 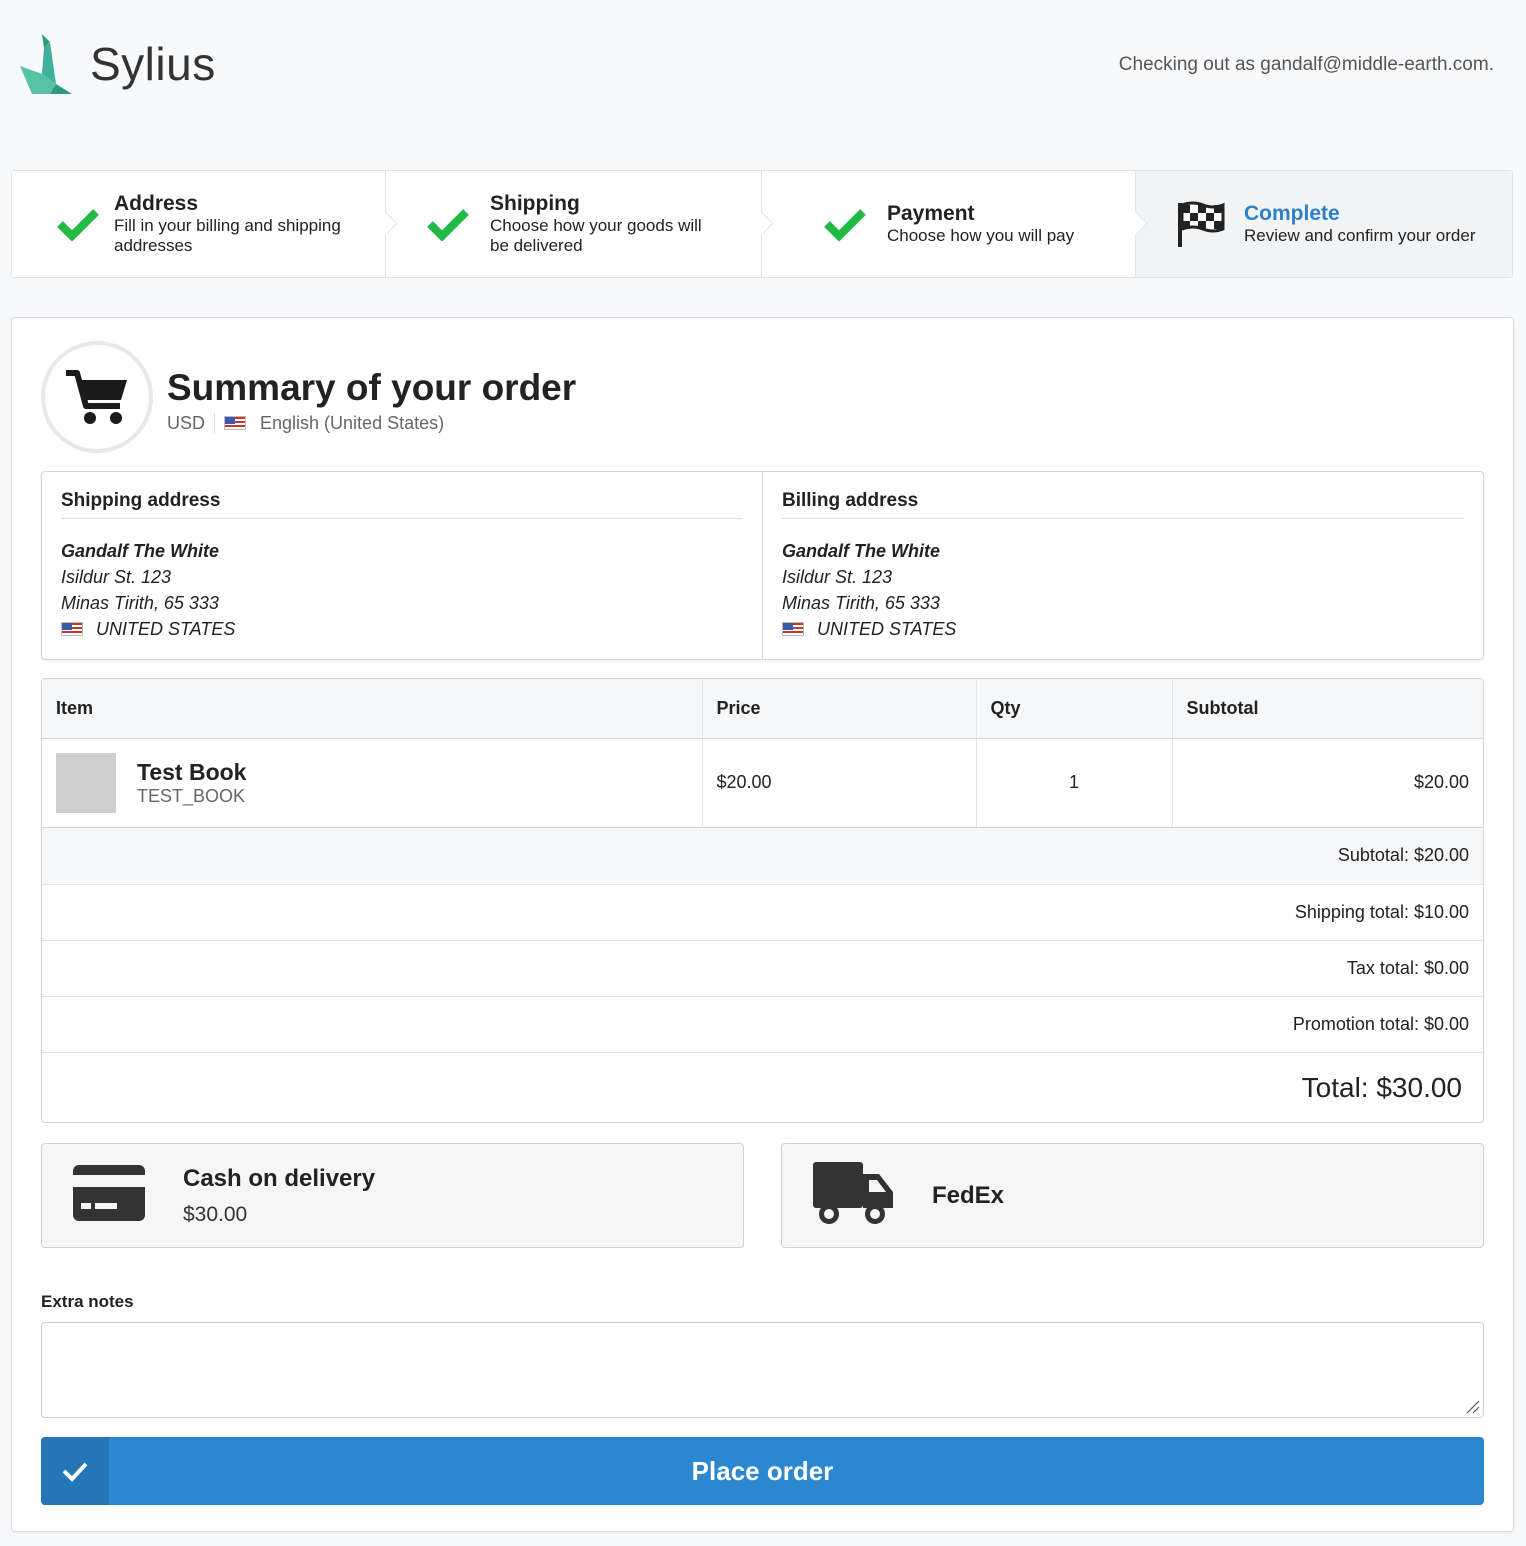 What do you see at coordinates (1327, 709) in the screenshot?
I see `column-header-subtotal: Subtotal` at bounding box center [1327, 709].